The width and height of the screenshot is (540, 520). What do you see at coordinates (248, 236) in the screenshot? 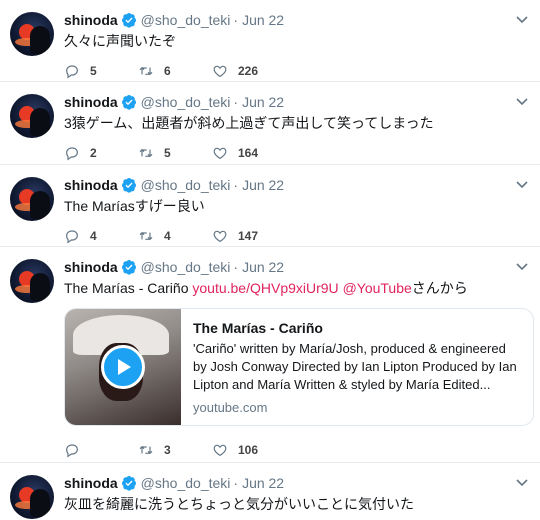
I see `like-count: 147` at bounding box center [248, 236].